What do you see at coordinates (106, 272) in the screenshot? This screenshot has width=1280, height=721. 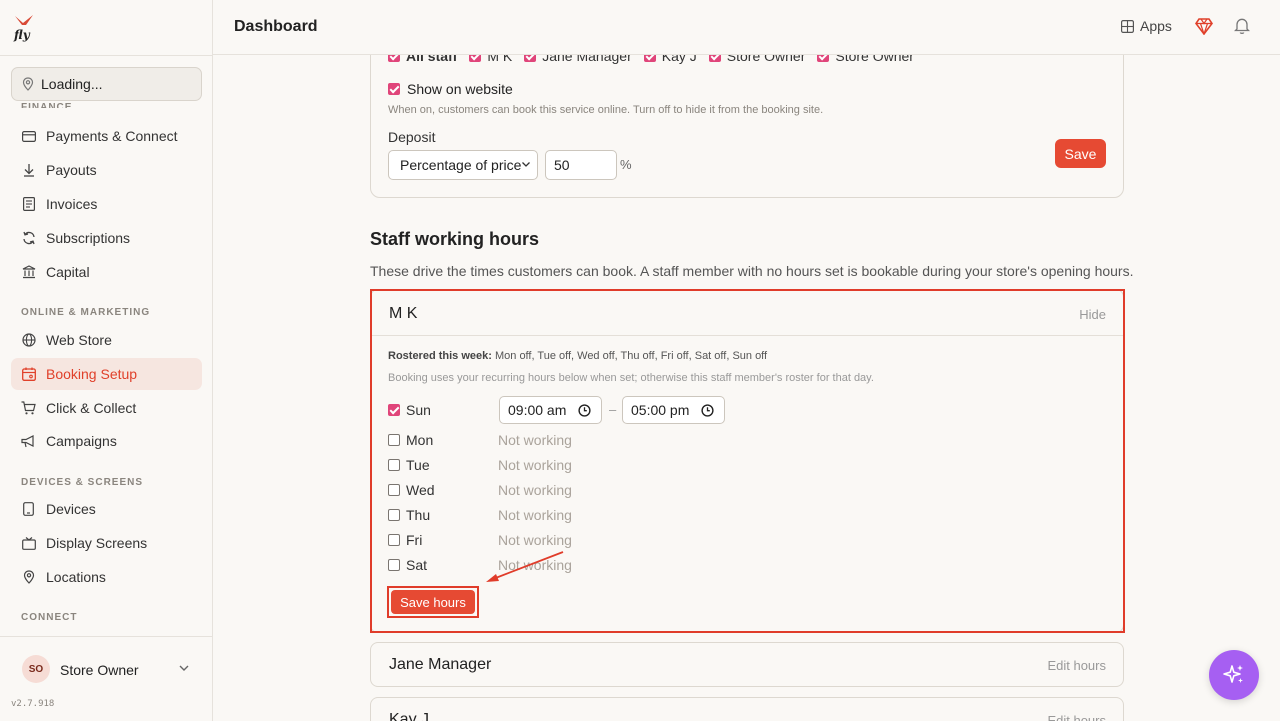 I see `sidebar-item-capital: Capital` at bounding box center [106, 272].